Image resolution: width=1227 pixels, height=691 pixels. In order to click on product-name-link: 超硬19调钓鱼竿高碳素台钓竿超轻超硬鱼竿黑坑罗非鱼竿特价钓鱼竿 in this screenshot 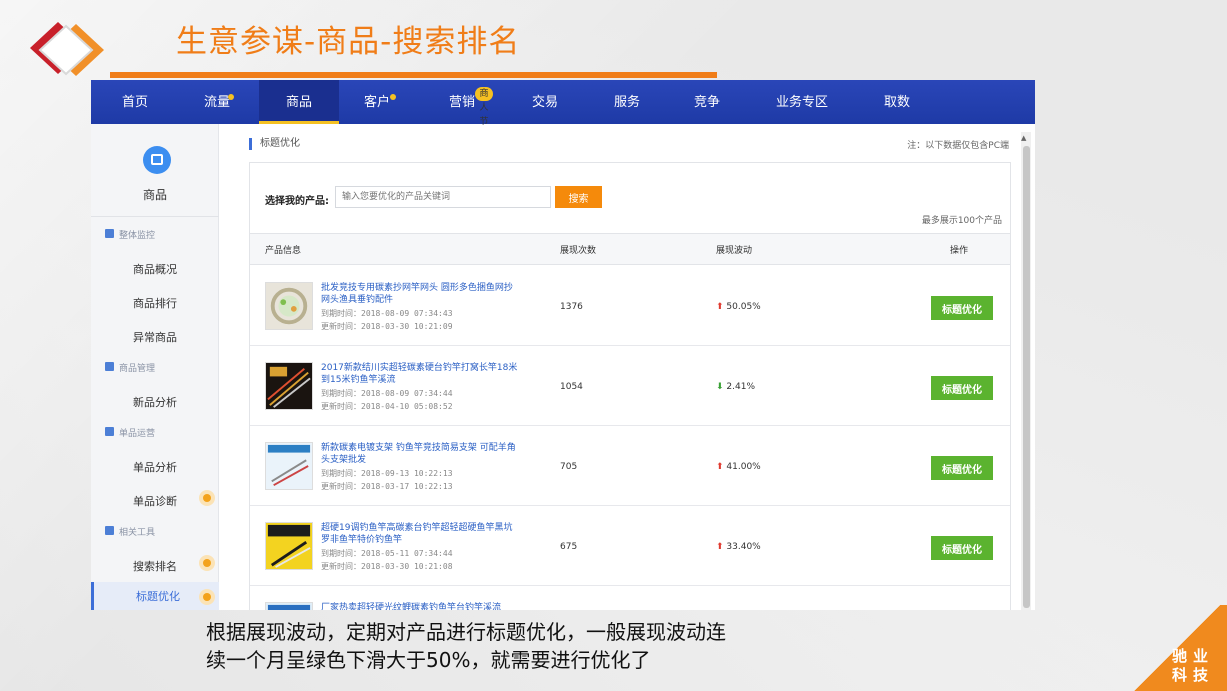, I will do `click(421, 534)`.